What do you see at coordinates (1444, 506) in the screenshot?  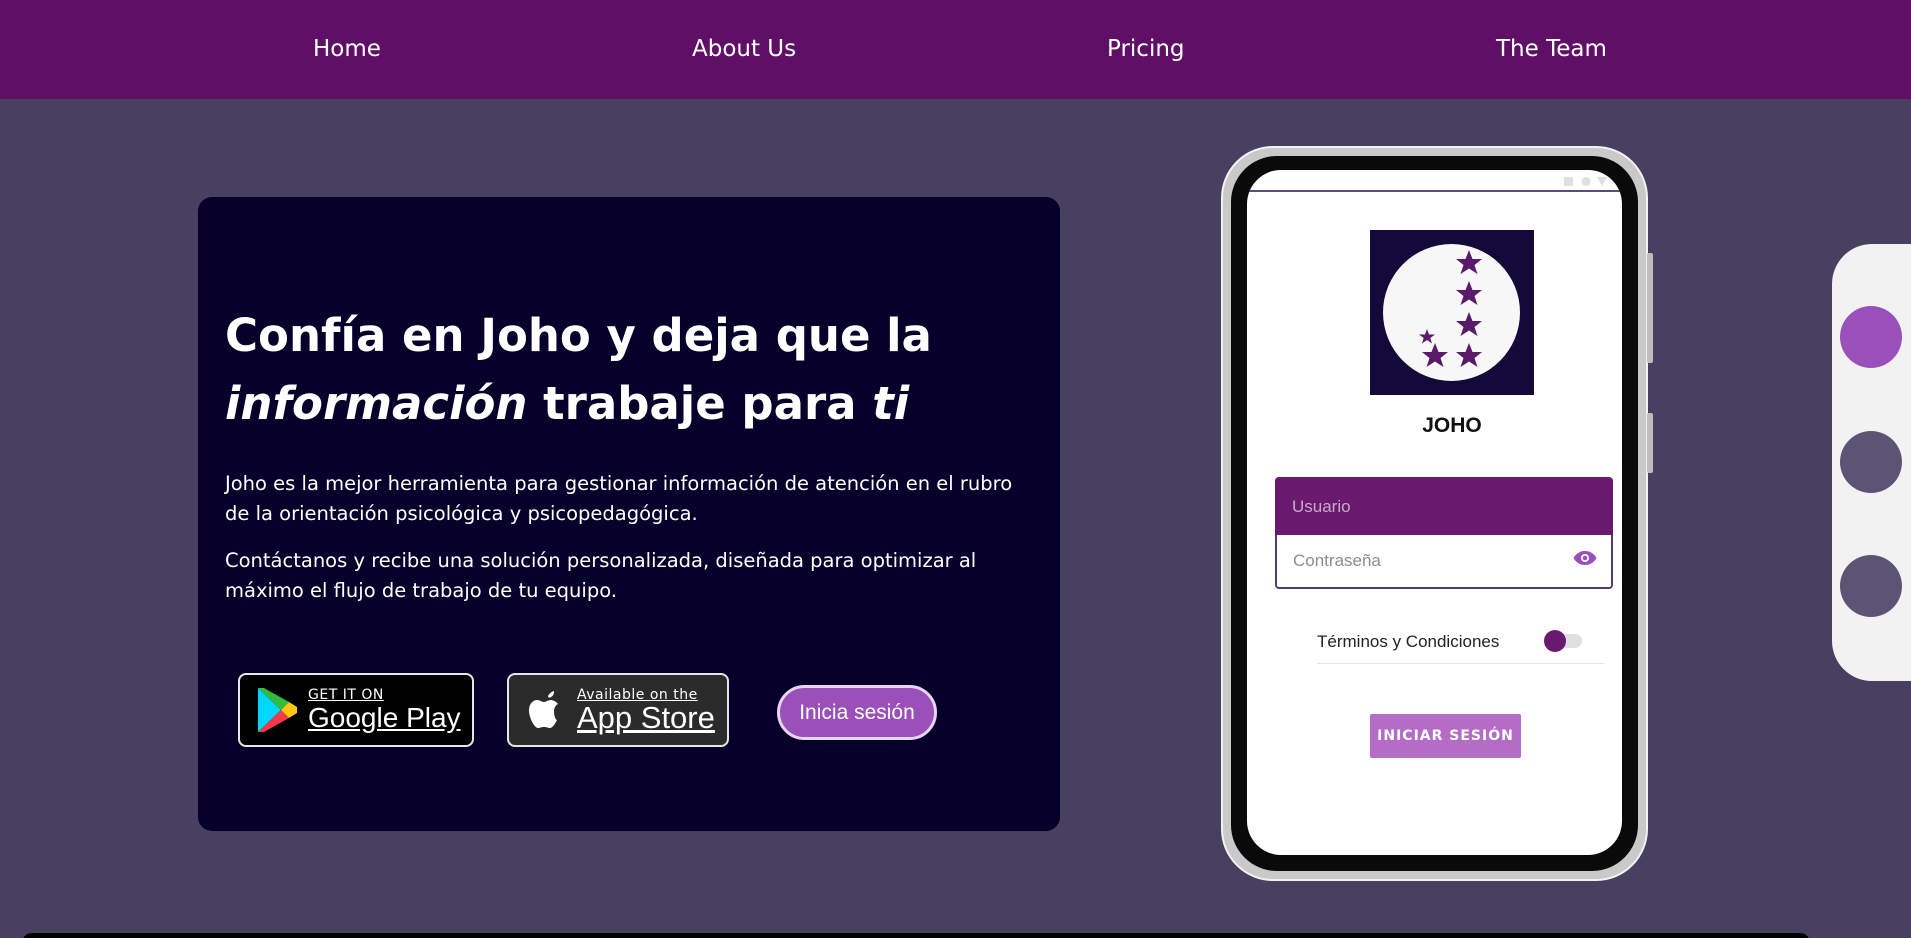 I see `username-field: Usuario` at bounding box center [1444, 506].